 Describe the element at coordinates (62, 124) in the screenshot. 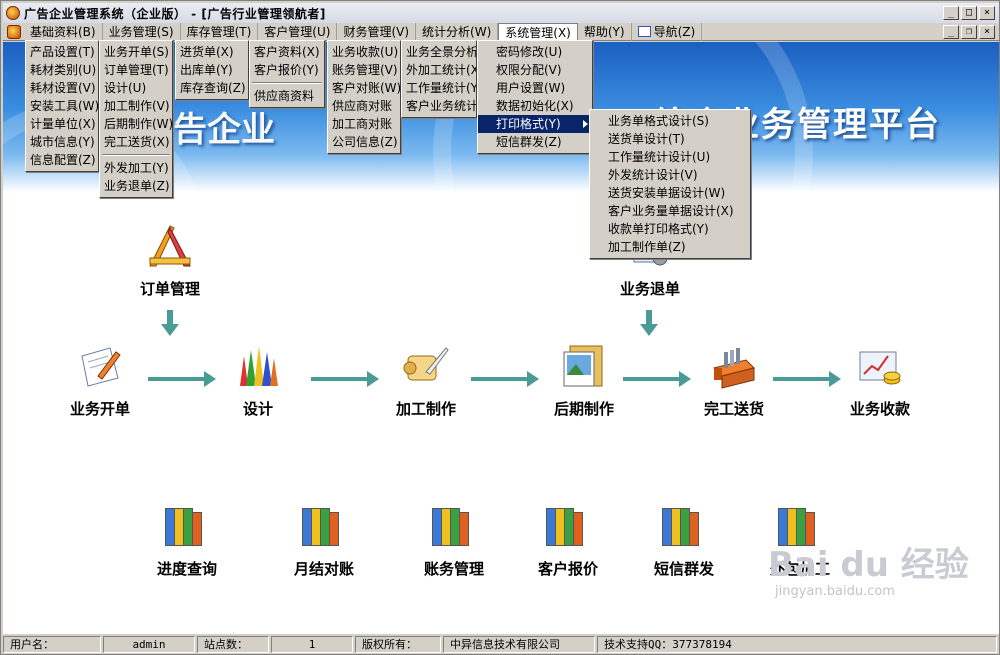

I see `menu-item: 计量单位(X)` at that location.